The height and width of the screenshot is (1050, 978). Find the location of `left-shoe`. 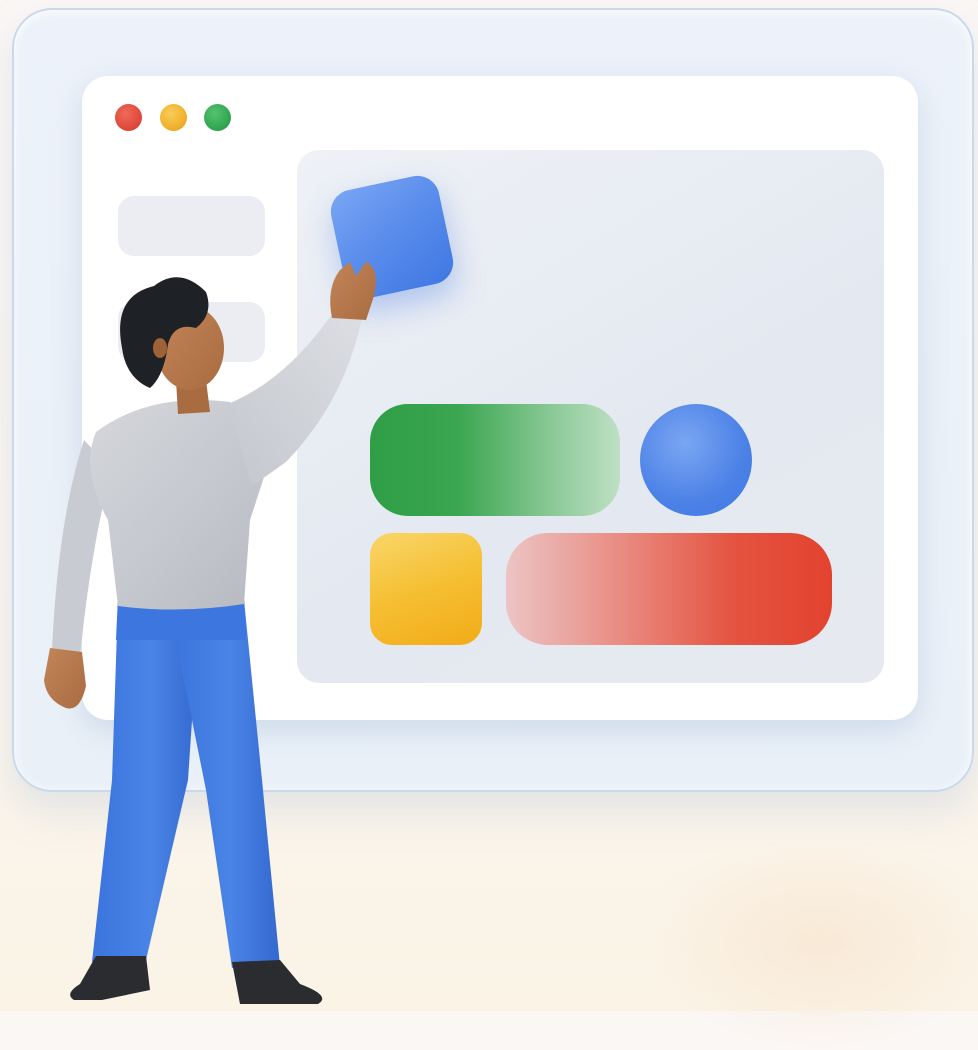

left-shoe is located at coordinates (110, 978).